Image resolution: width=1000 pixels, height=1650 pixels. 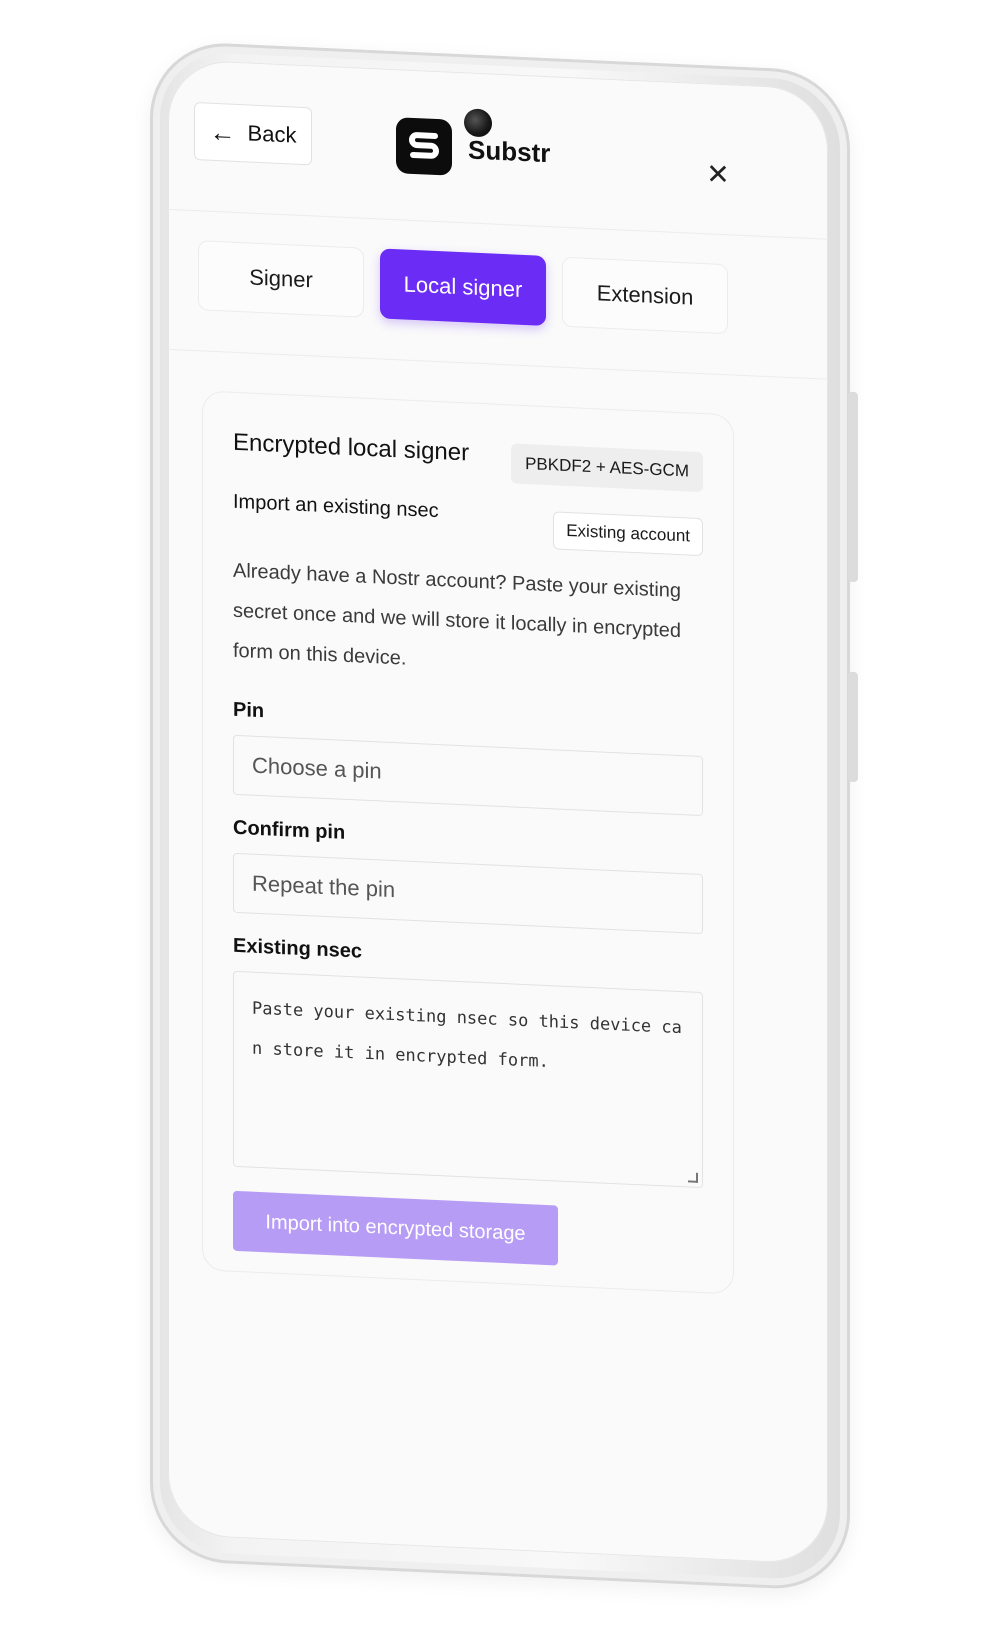 I want to click on confirm-pin-input: Repeat the pin, so click(x=468, y=893).